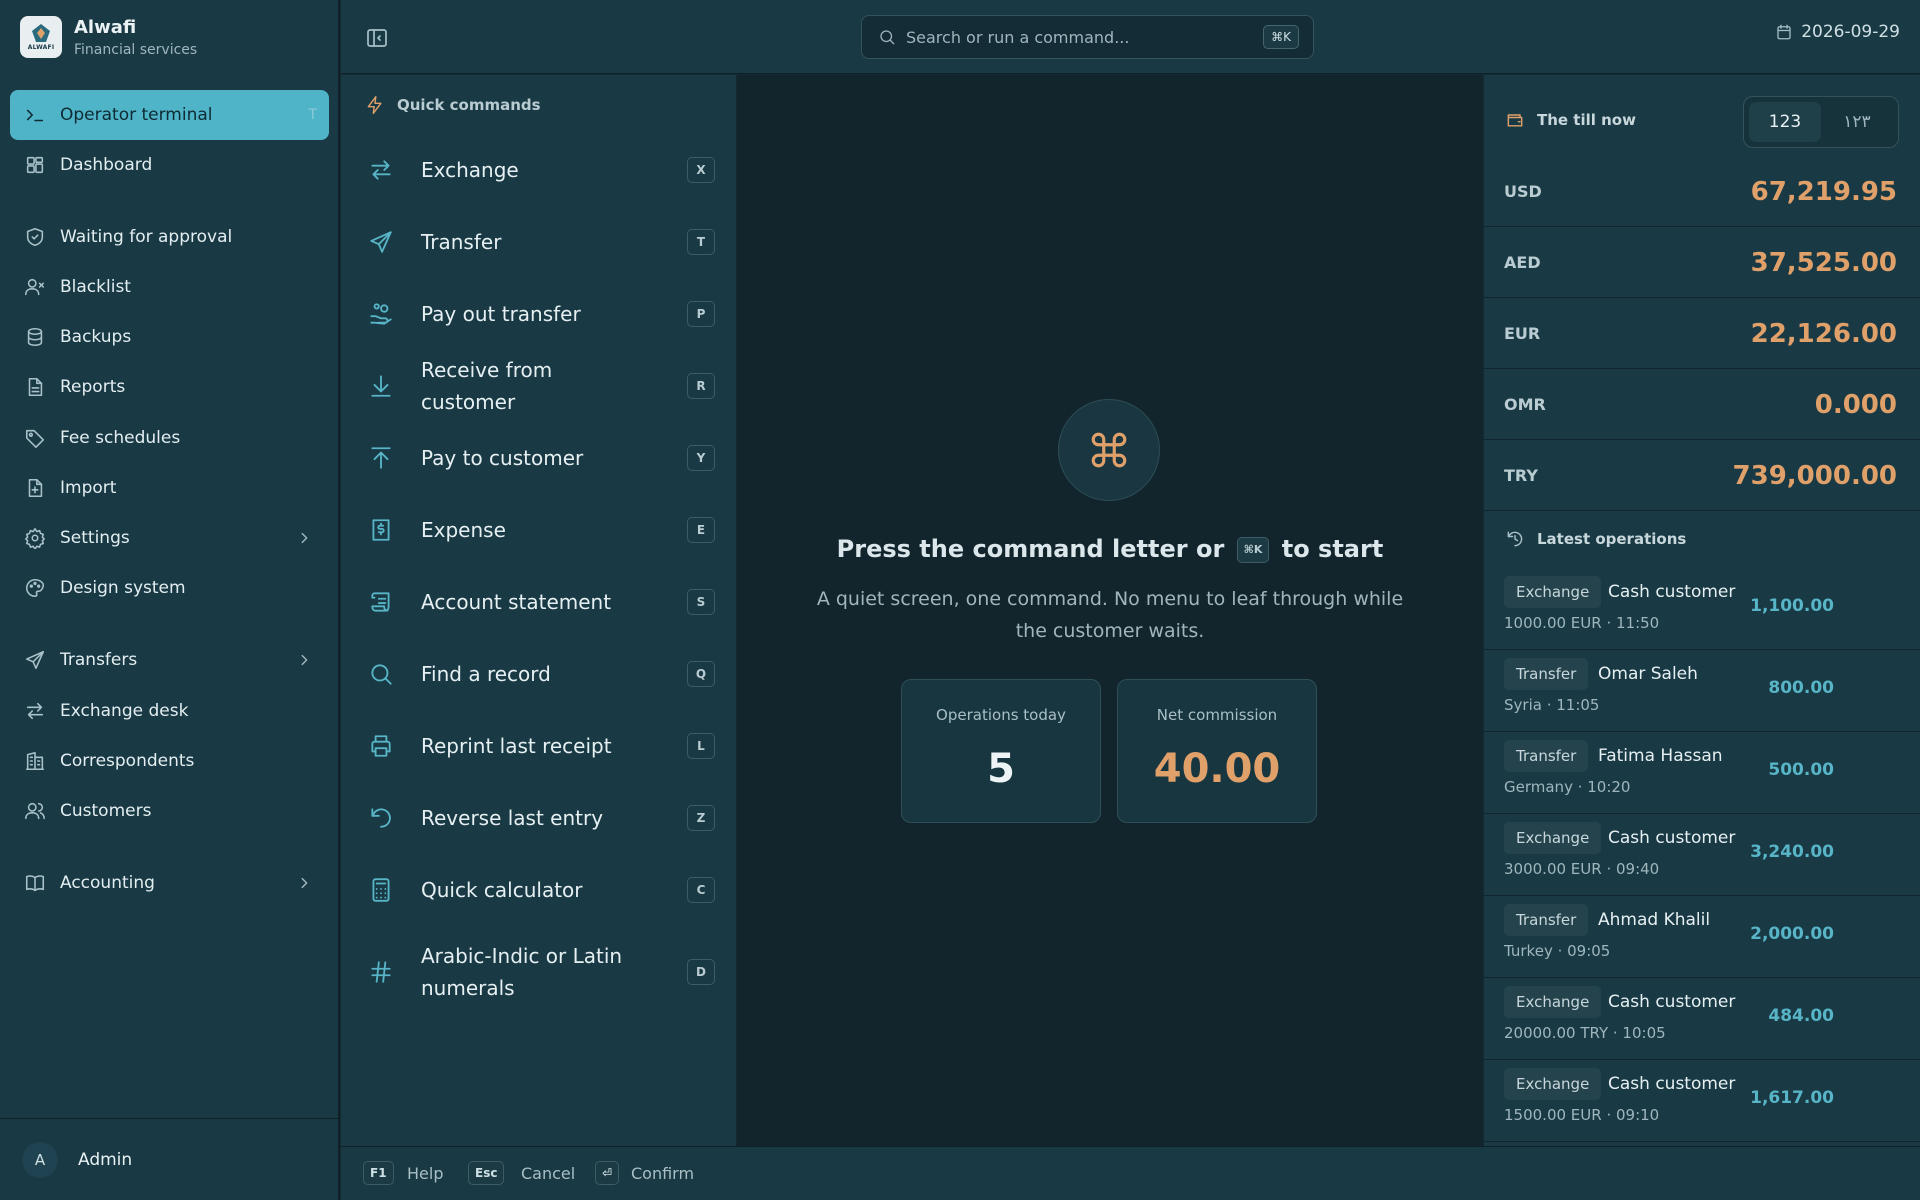 The width and height of the screenshot is (1920, 1200). What do you see at coordinates (169, 165) in the screenshot?
I see `sidebar-item-dashboard: Dashboard` at bounding box center [169, 165].